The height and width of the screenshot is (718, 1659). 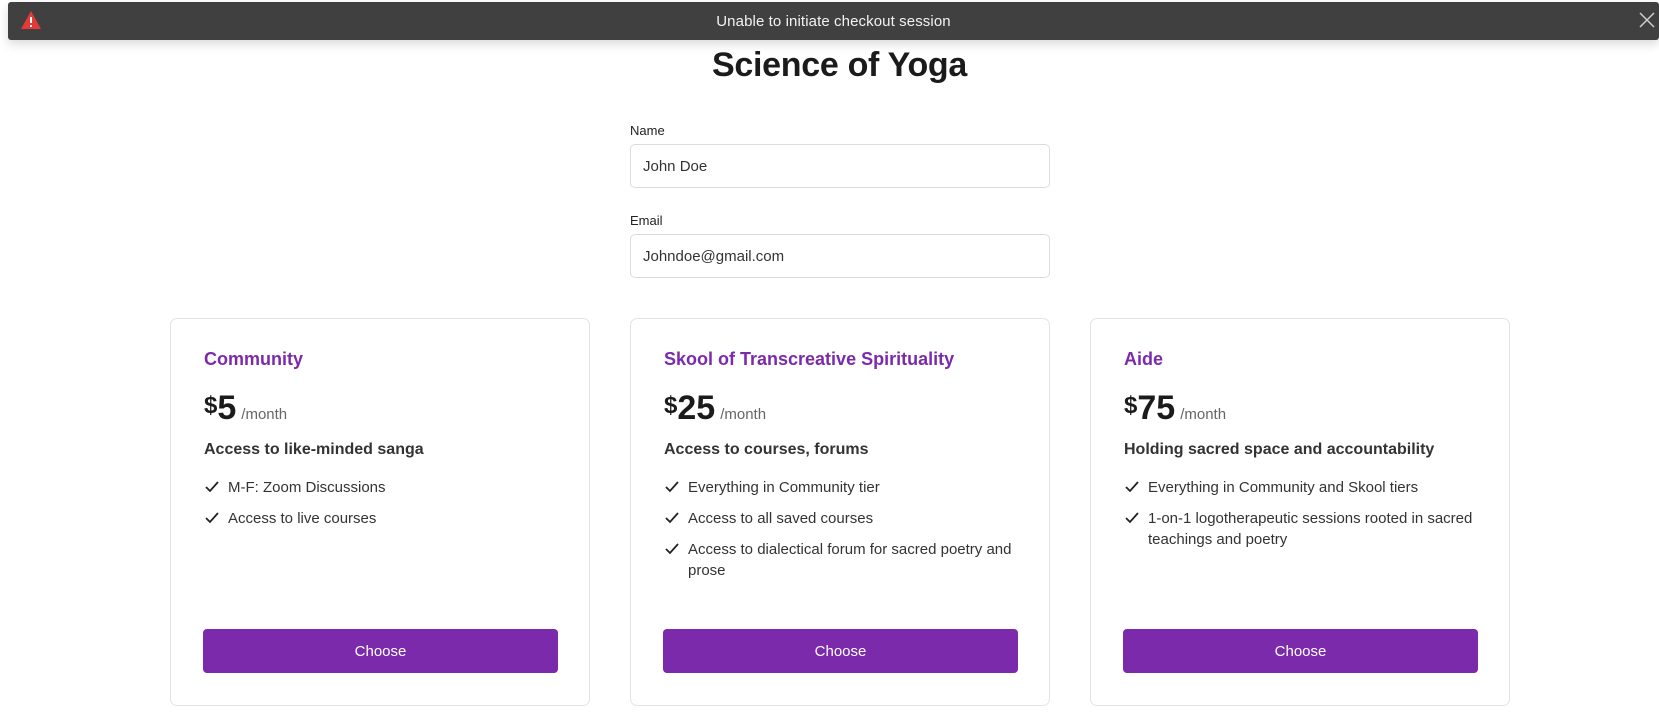 What do you see at coordinates (1300, 651) in the screenshot?
I see `choose-button-aide: Choose` at bounding box center [1300, 651].